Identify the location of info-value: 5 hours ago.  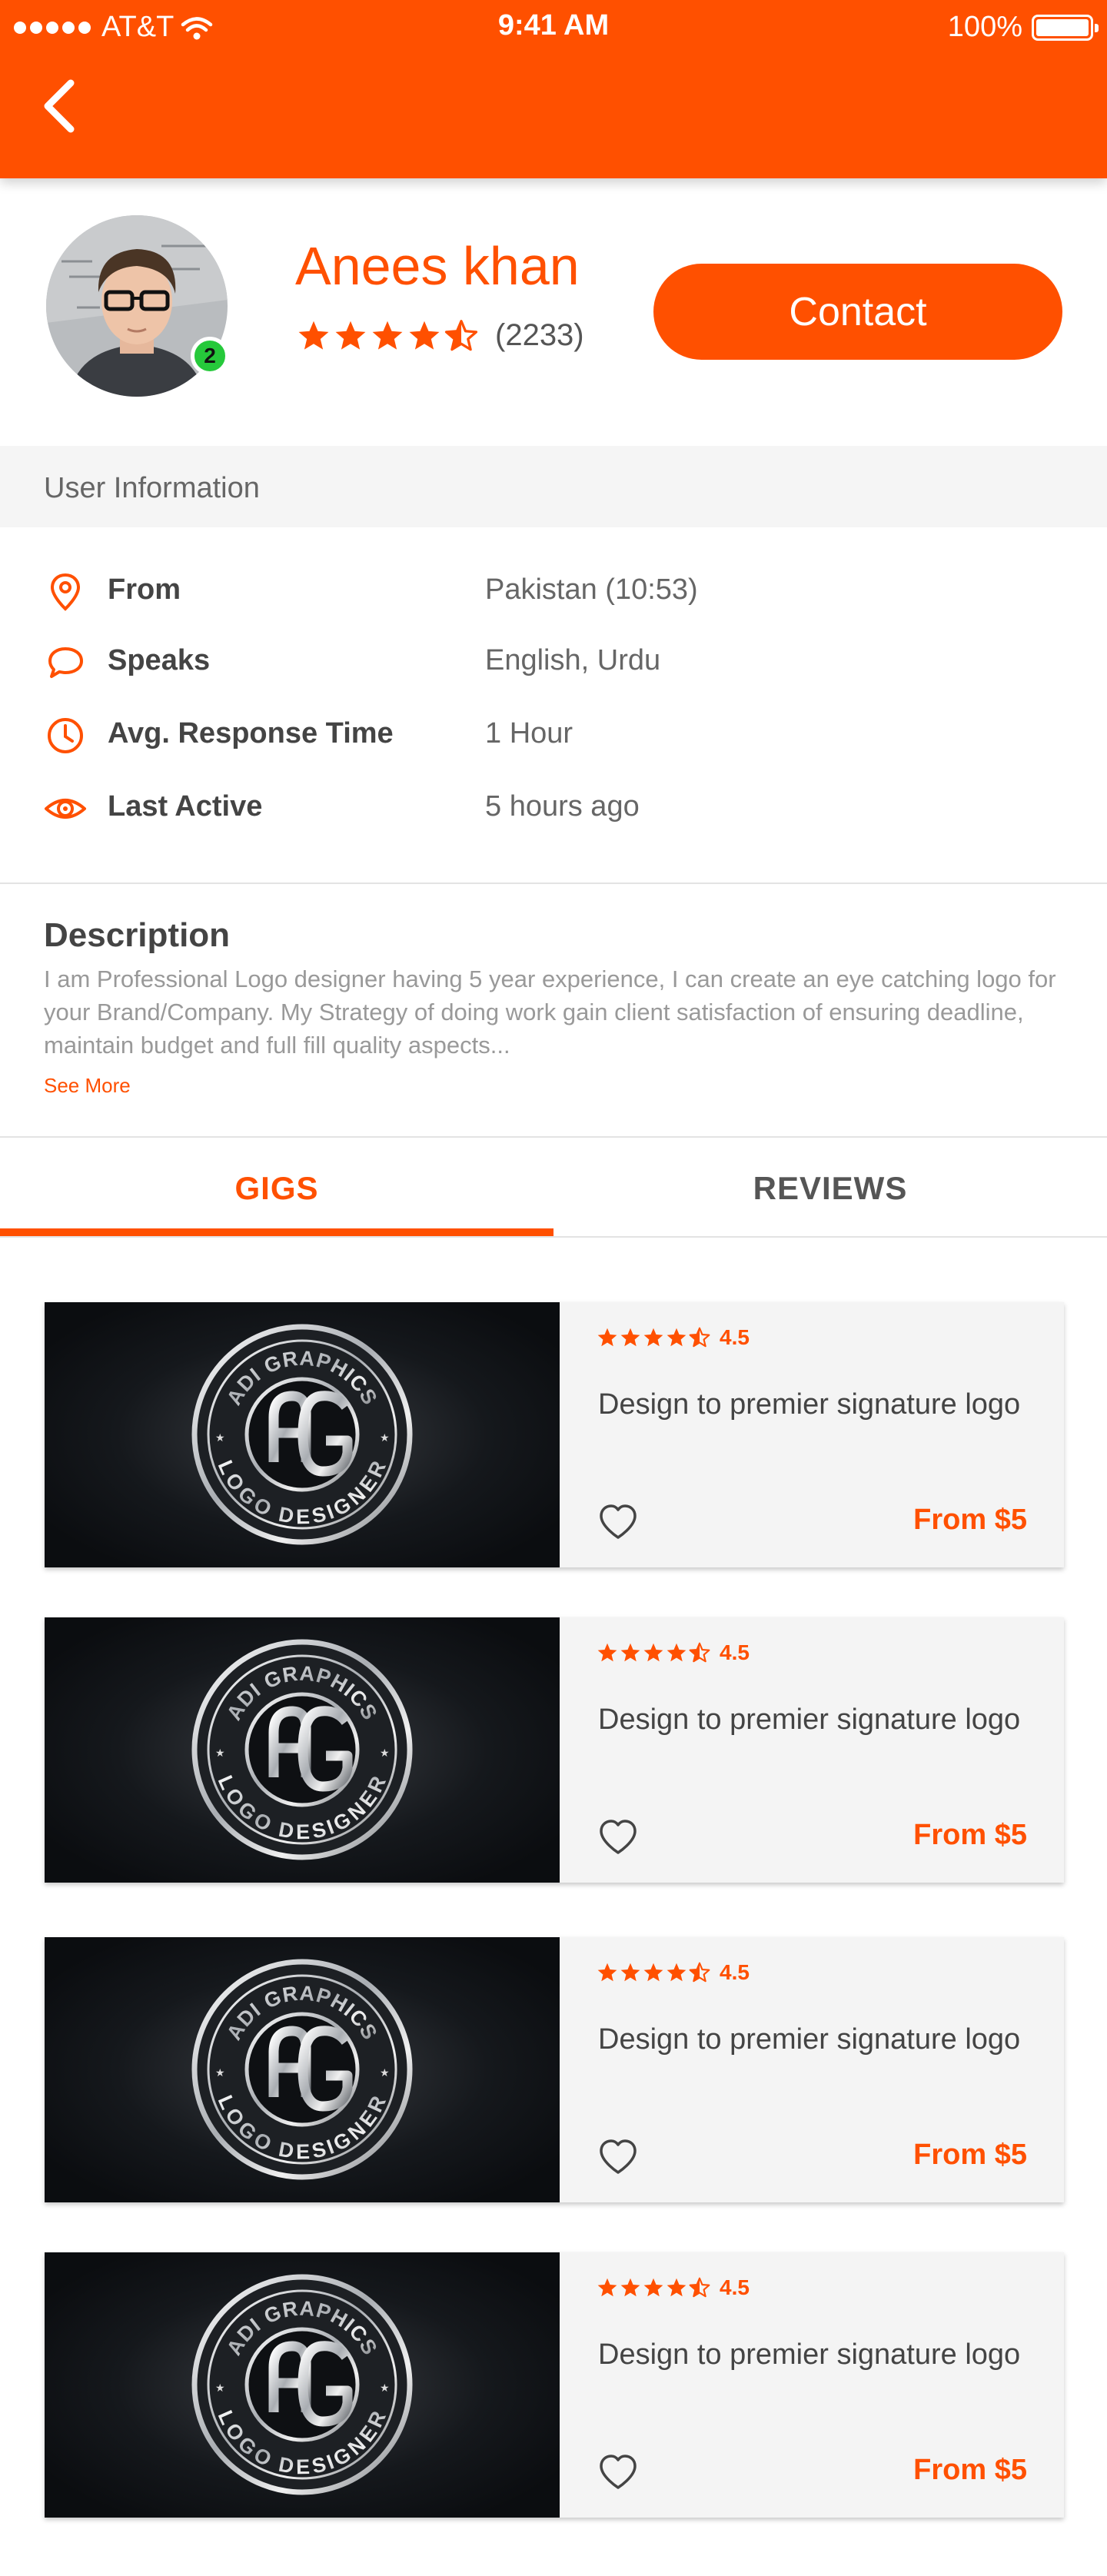
(563, 806).